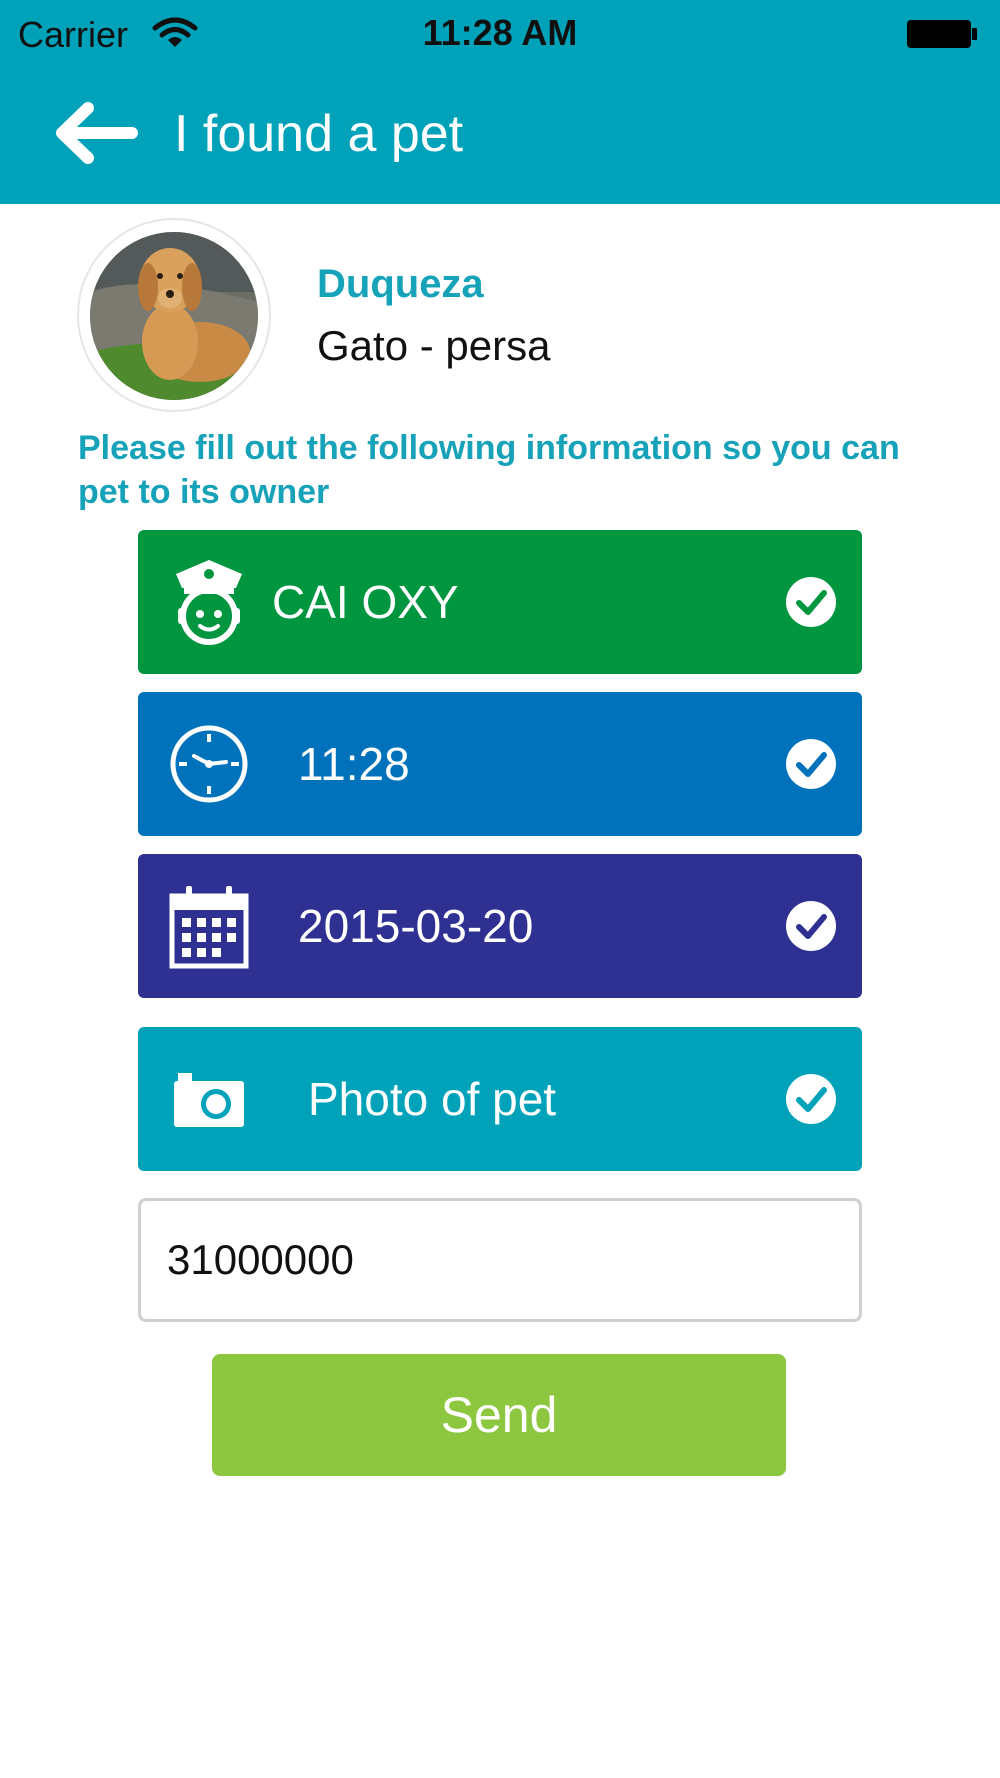 The image size is (1000, 1778). Describe the element at coordinates (500, 602) in the screenshot. I see `row-police-station: CAI OXY` at that location.